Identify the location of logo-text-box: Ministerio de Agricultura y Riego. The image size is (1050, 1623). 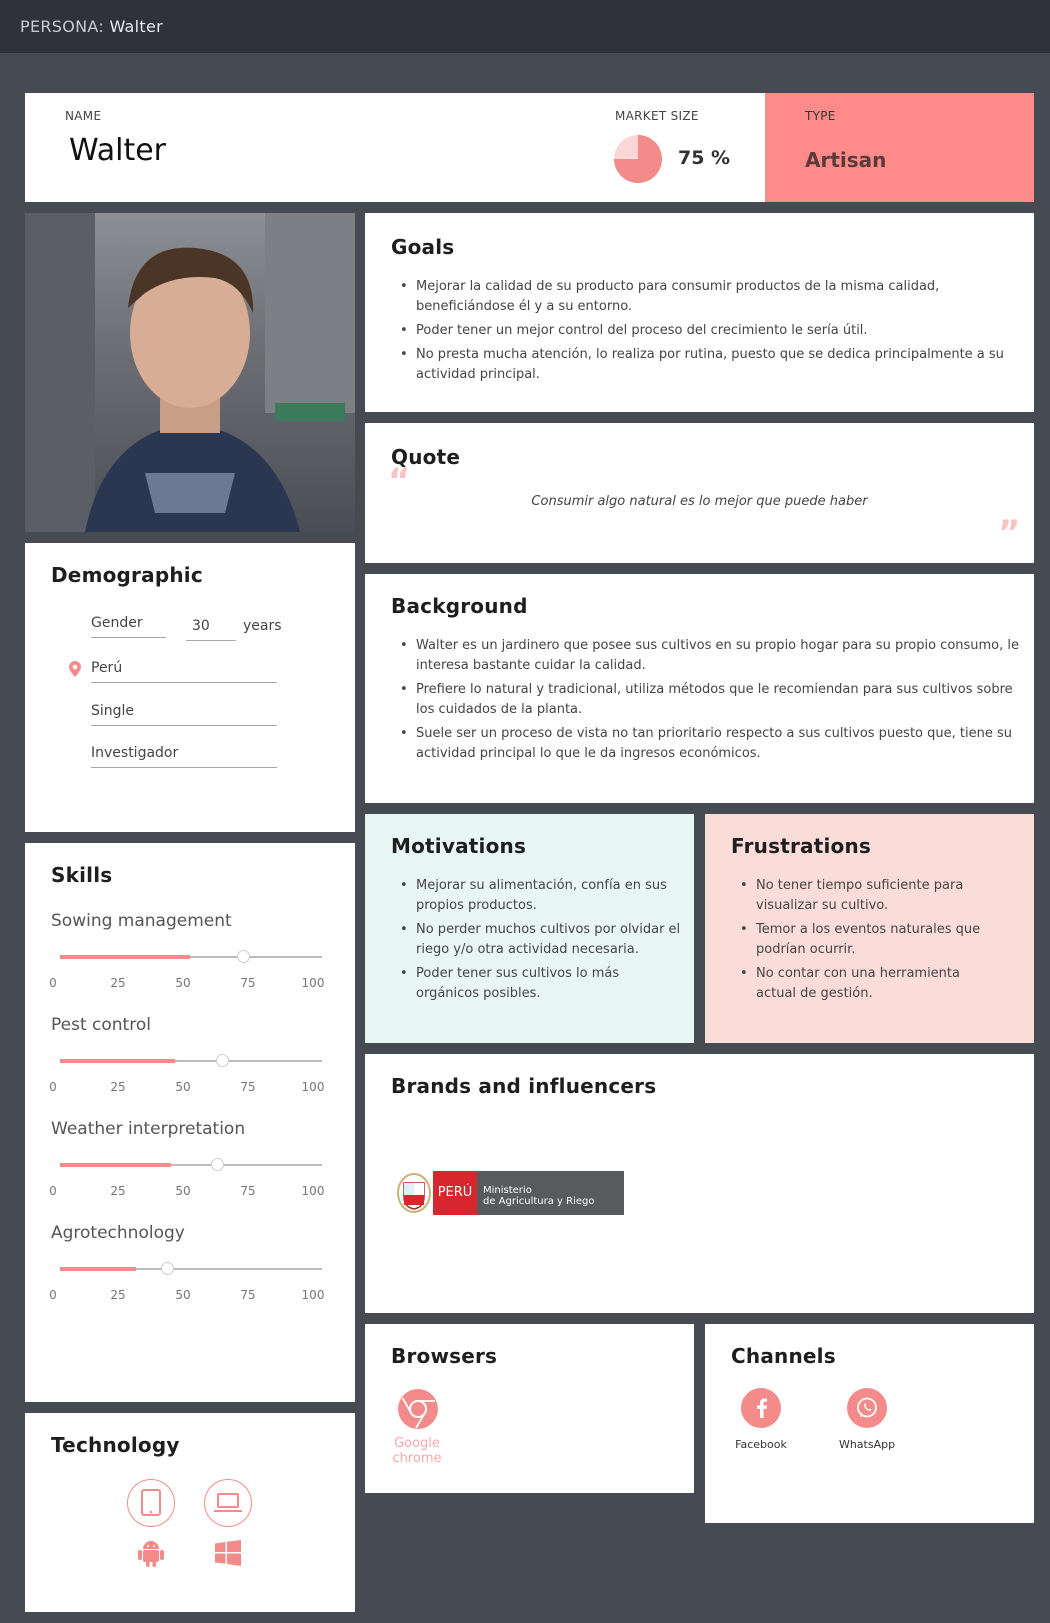
(550, 1193).